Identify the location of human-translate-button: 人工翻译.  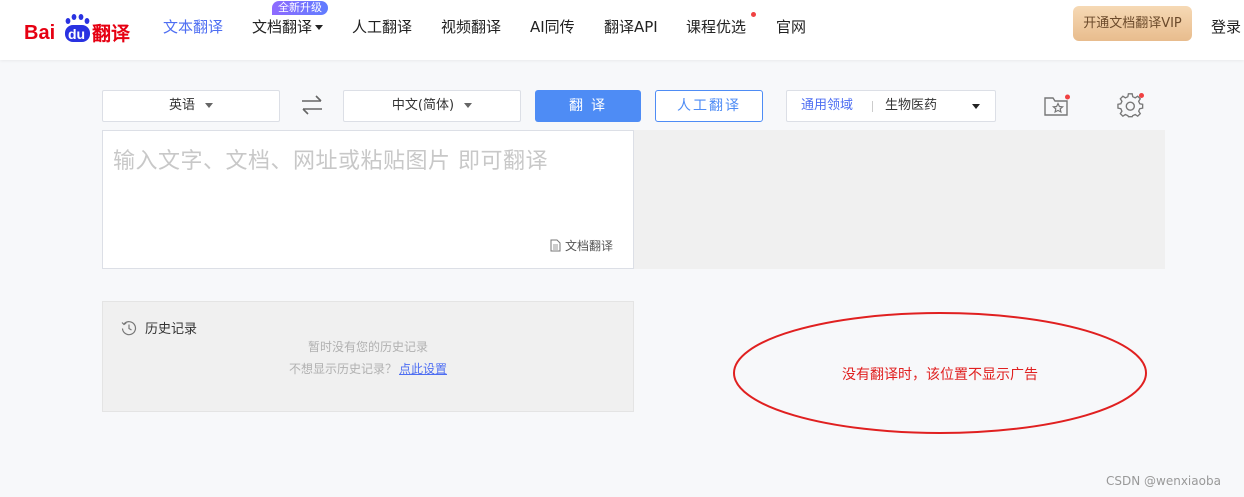
(709, 106).